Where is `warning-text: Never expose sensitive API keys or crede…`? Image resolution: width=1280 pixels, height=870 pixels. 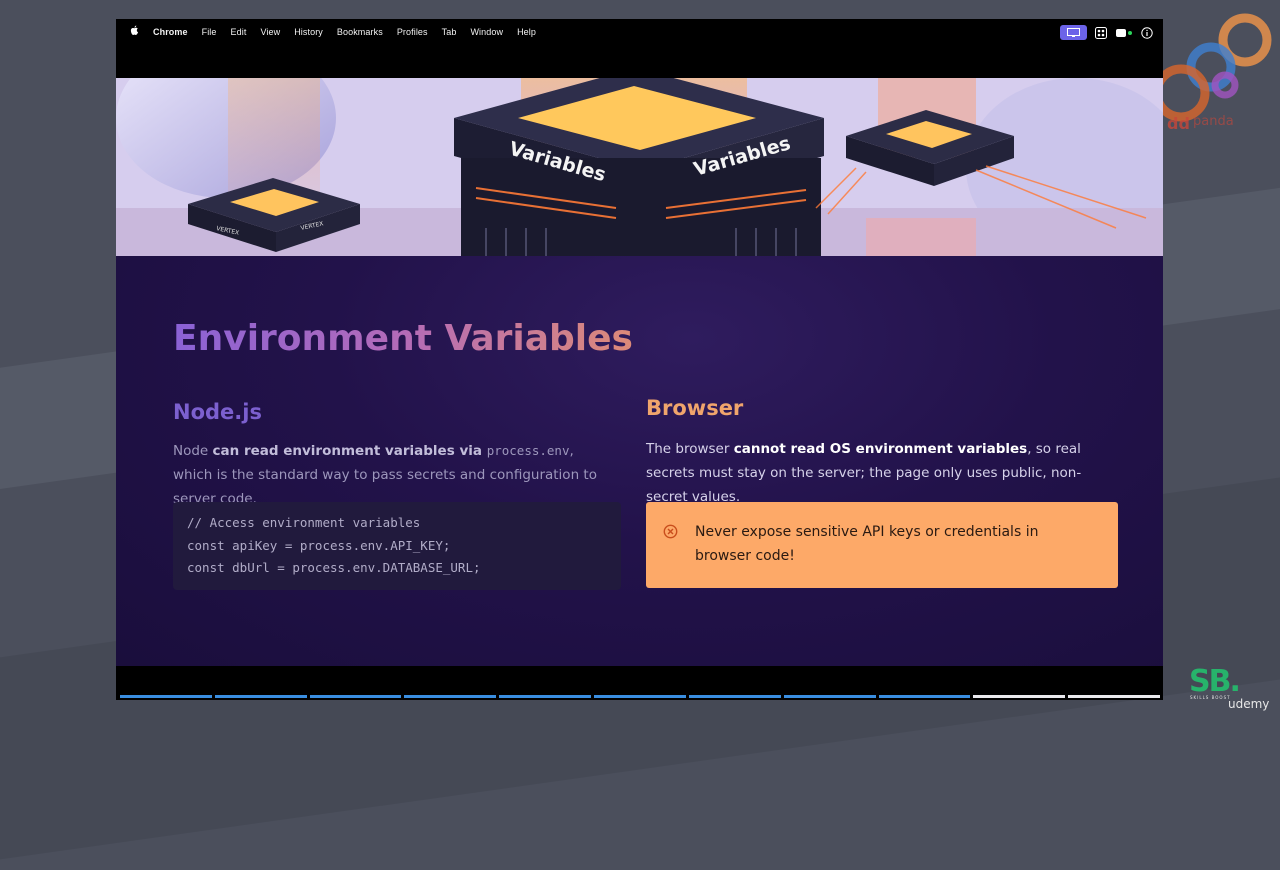
warning-text: Never expose sensitive API keys or crede… is located at coordinates (867, 544).